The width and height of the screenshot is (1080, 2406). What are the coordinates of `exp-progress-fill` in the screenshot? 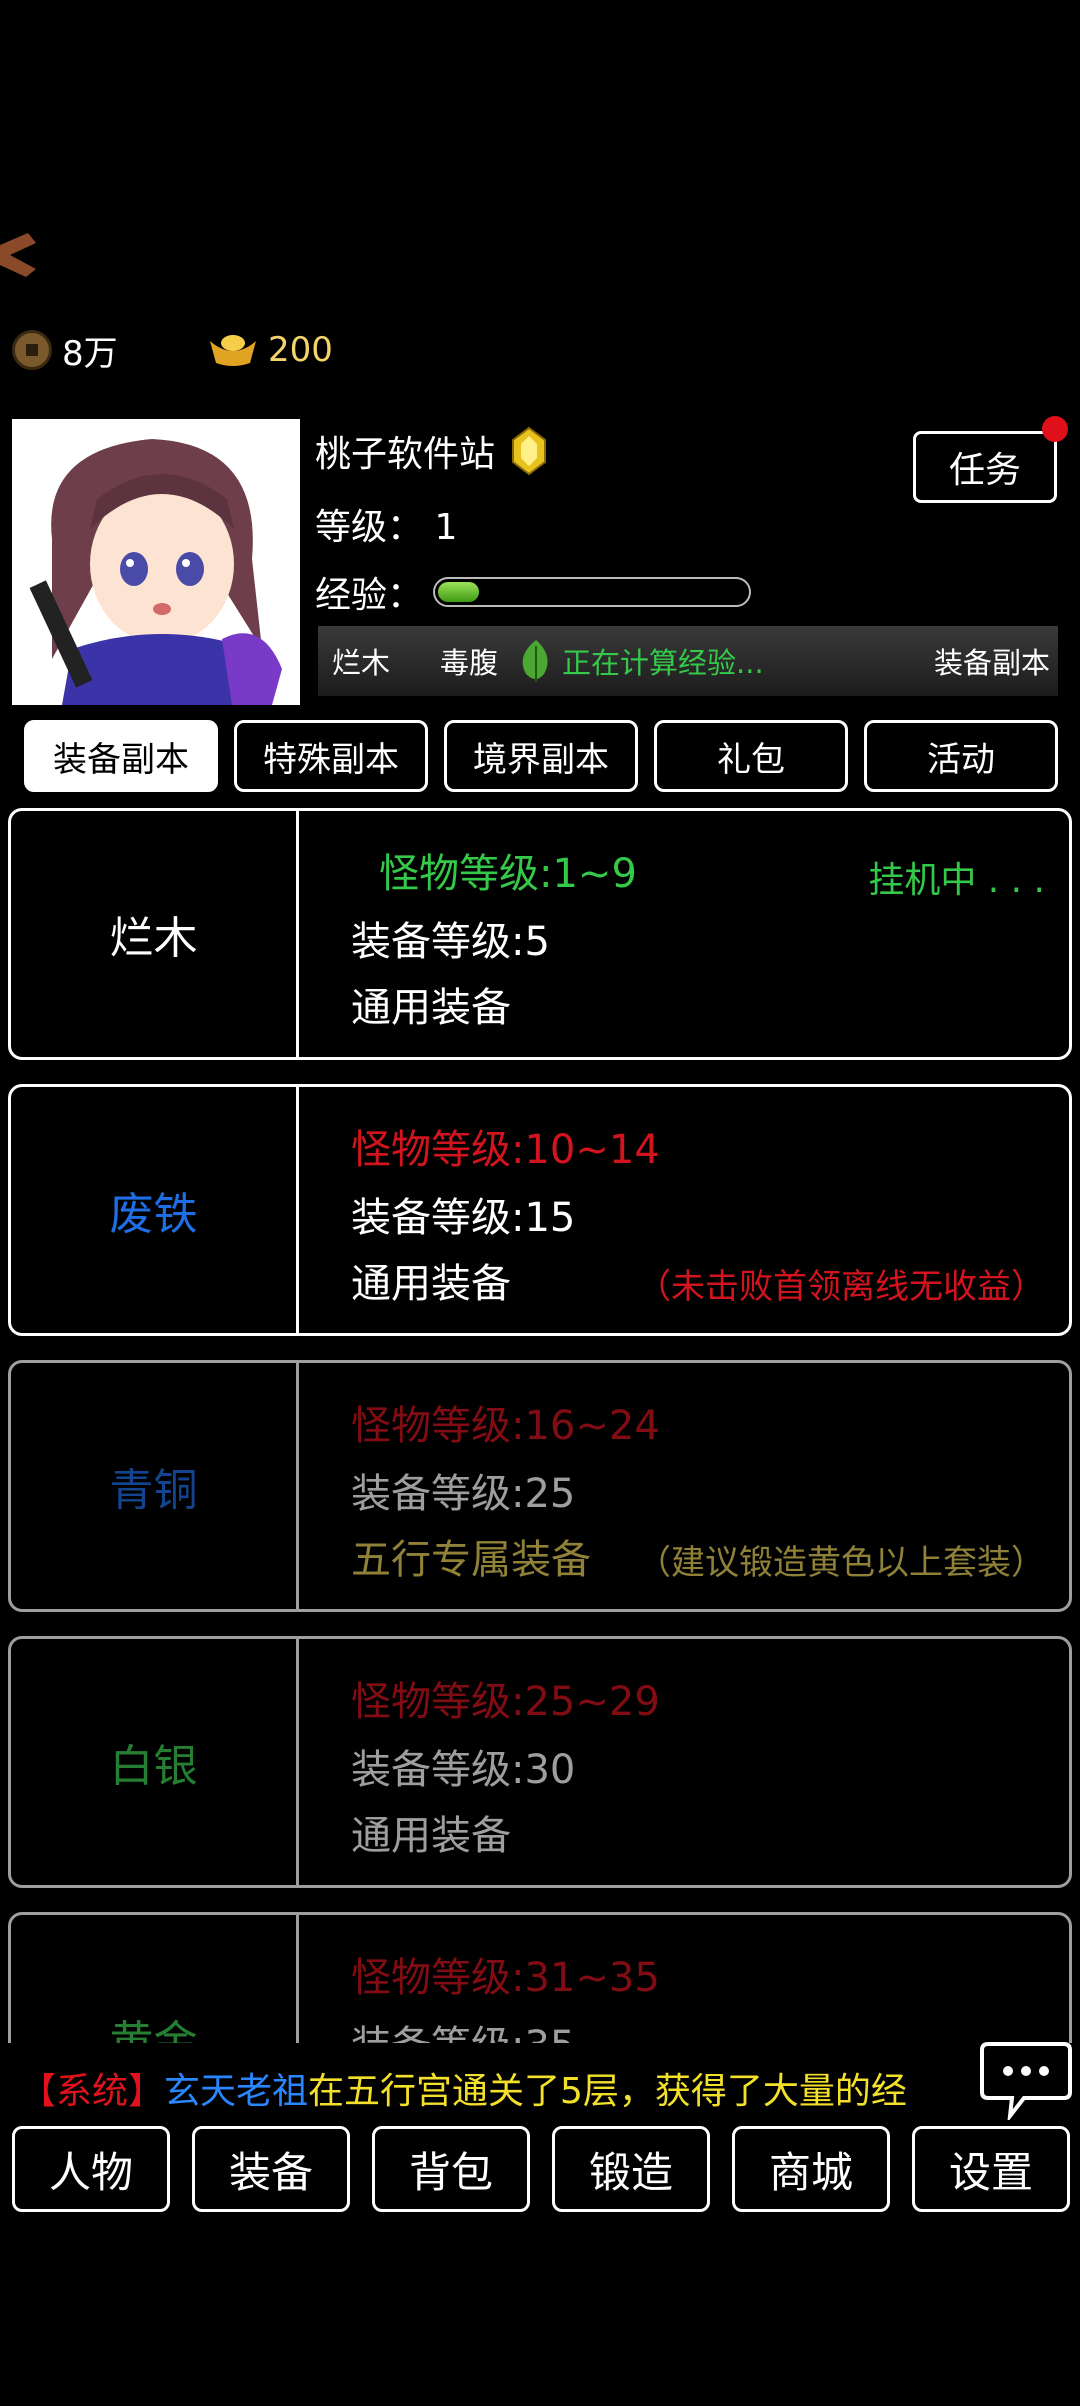 It's located at (458, 592).